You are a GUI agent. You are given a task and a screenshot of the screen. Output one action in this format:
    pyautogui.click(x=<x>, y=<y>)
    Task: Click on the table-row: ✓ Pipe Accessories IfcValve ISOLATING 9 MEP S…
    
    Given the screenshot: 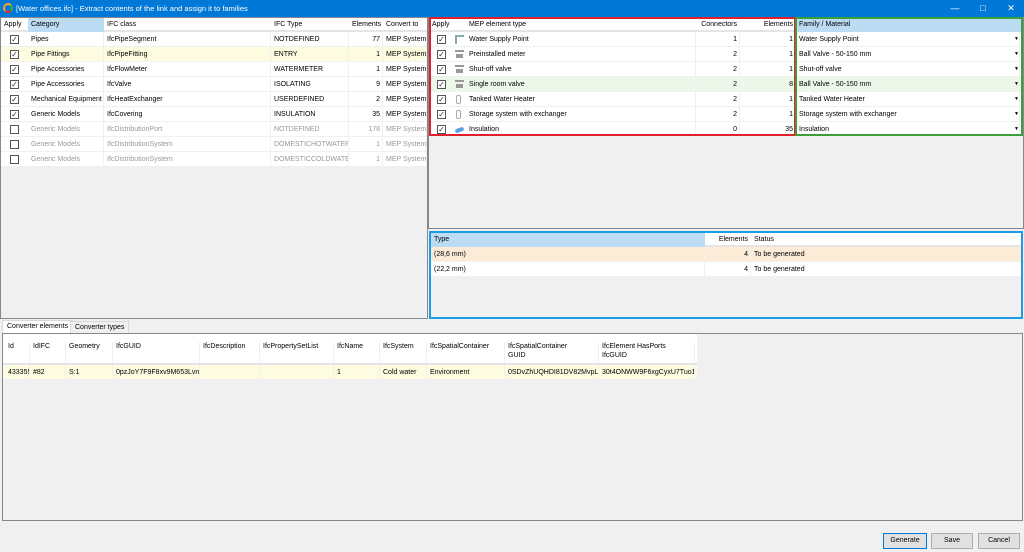 What is the action you would take?
    pyautogui.click(x=214, y=84)
    